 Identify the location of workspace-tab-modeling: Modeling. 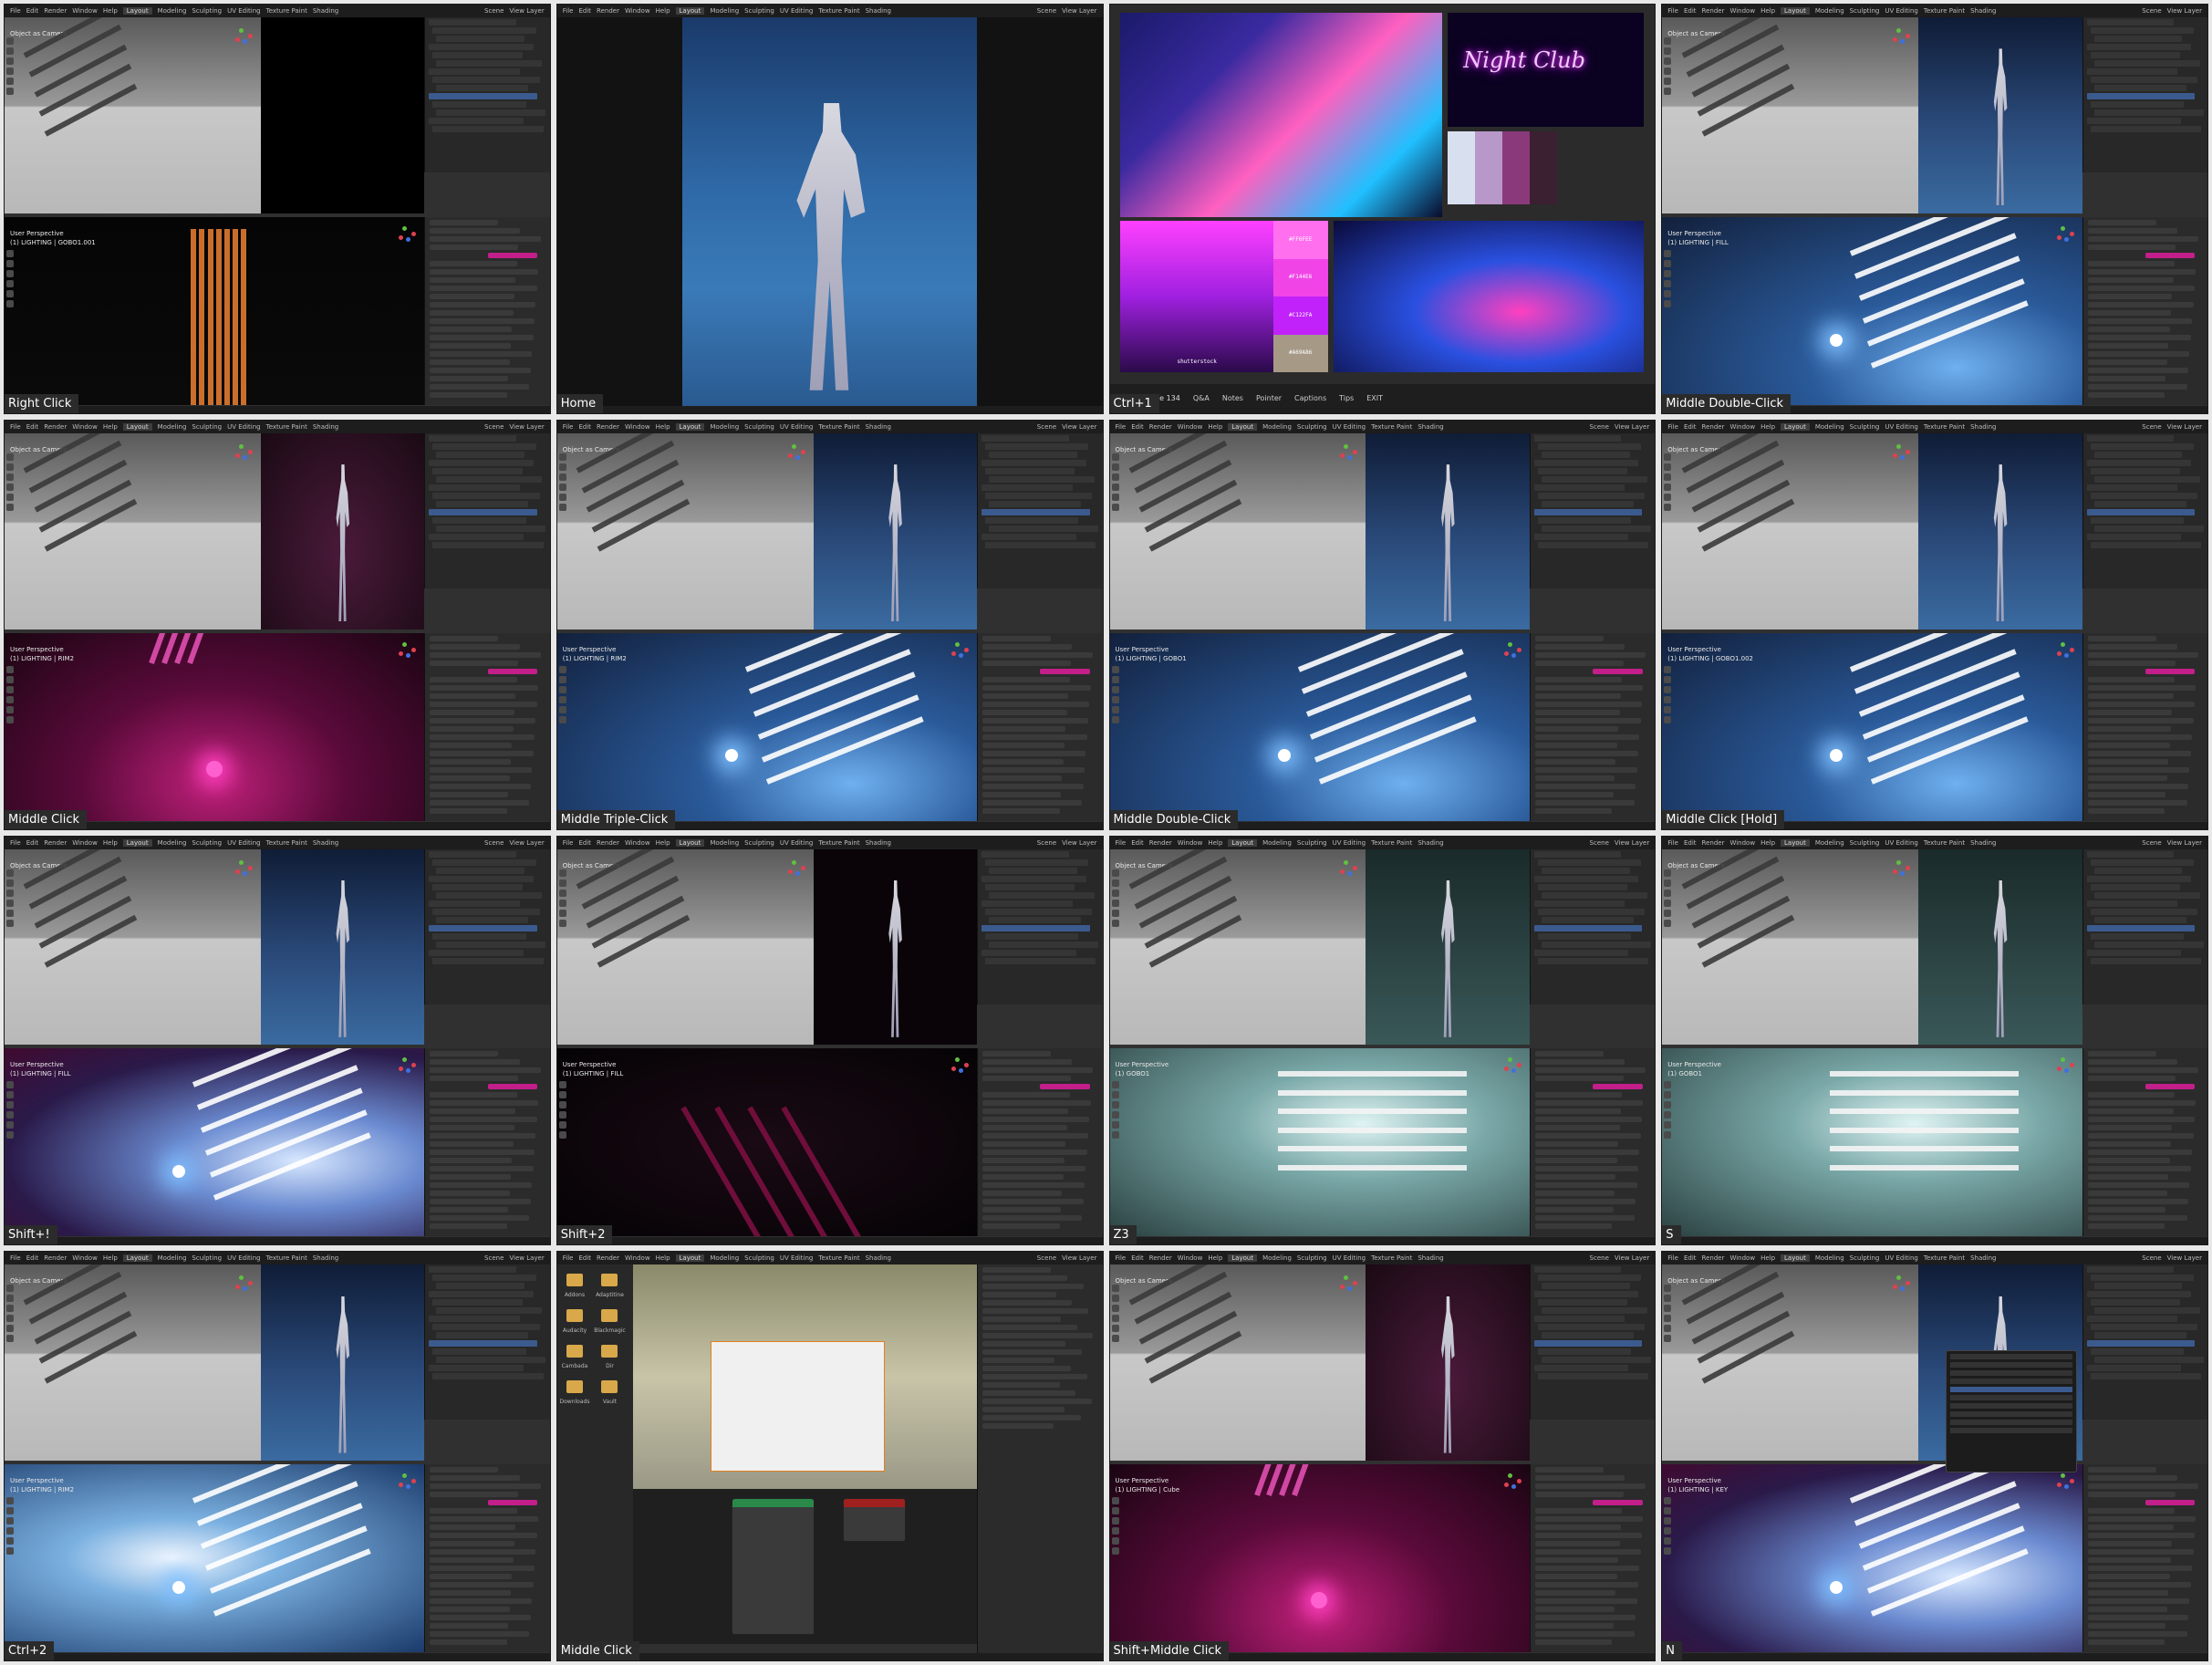
(1277, 843).